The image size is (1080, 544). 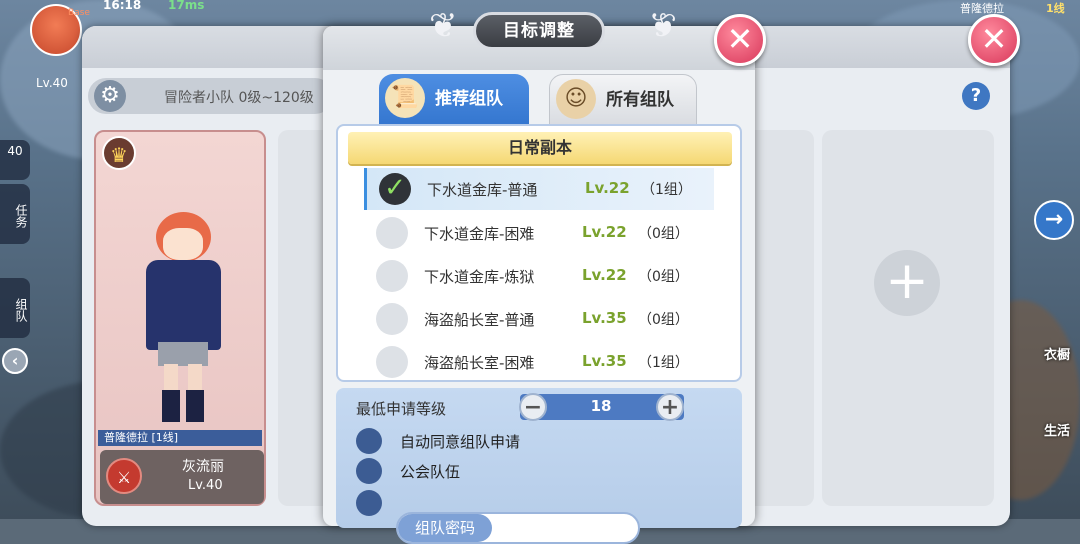 I want to click on tab-recommended-label: 推荐组队, so click(x=469, y=99).